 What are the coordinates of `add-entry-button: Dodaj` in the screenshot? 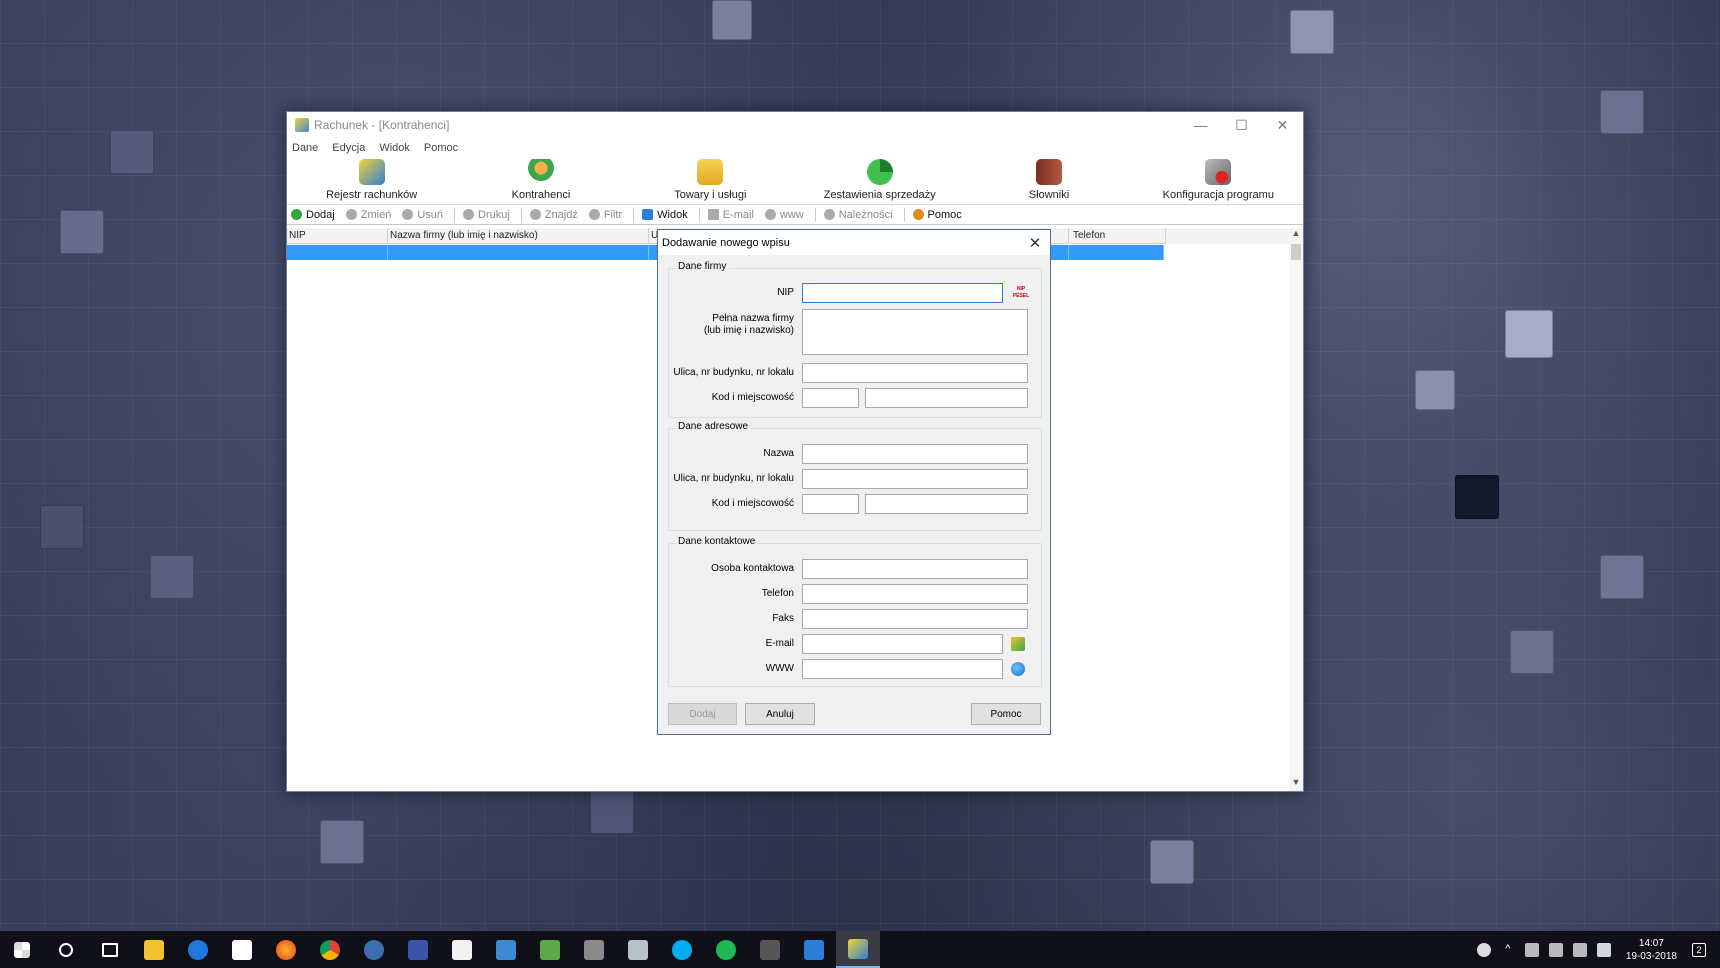 It's located at (702, 714).